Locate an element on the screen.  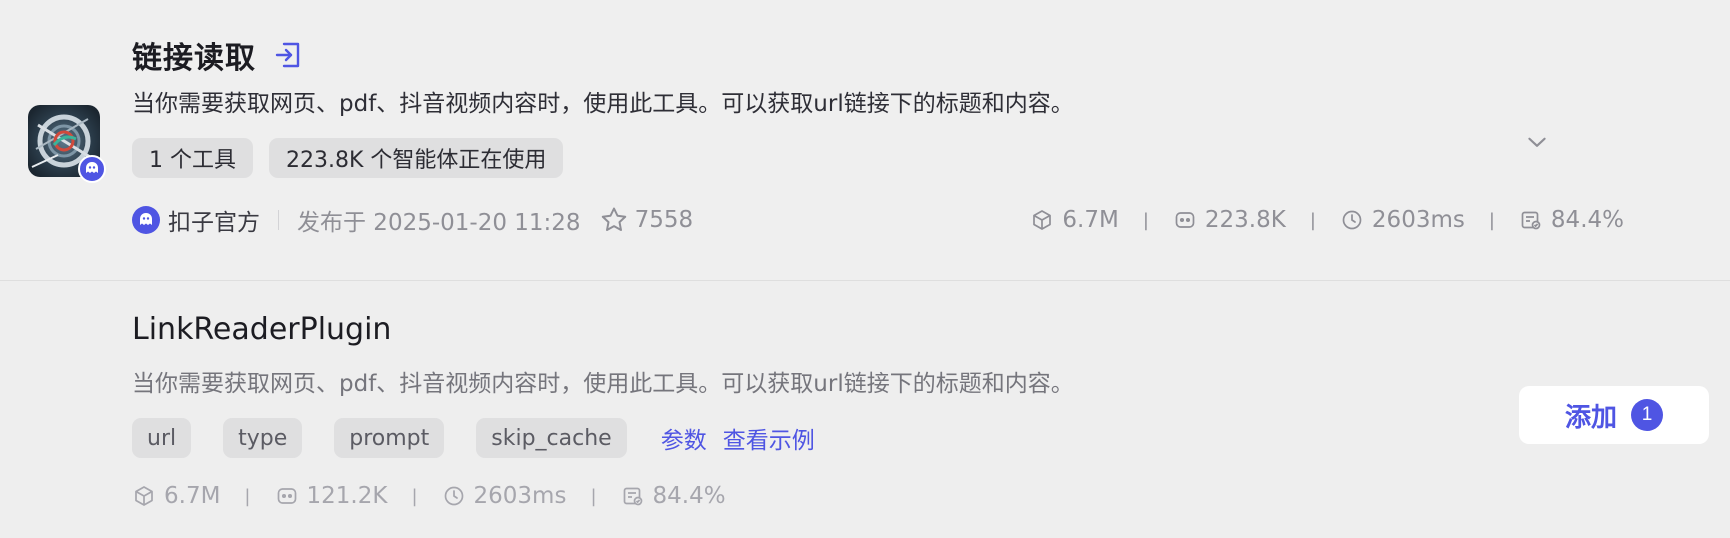
author-name: 扣子官方 is located at coordinates (214, 220).